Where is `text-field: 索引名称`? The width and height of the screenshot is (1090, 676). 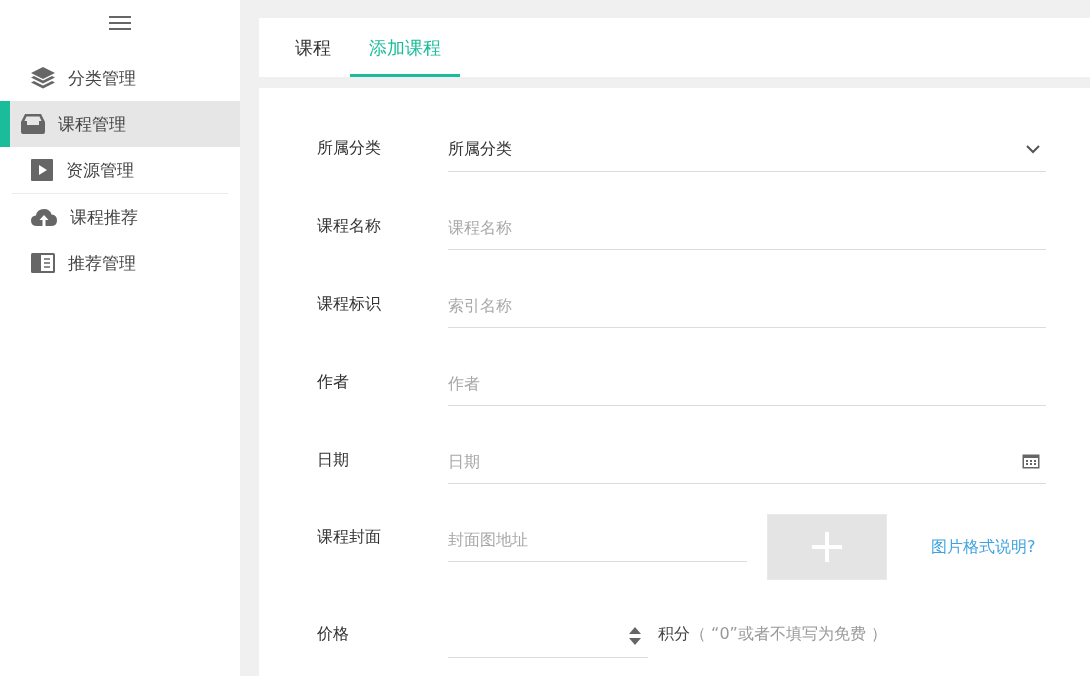
text-field: 索引名称 is located at coordinates (747, 304).